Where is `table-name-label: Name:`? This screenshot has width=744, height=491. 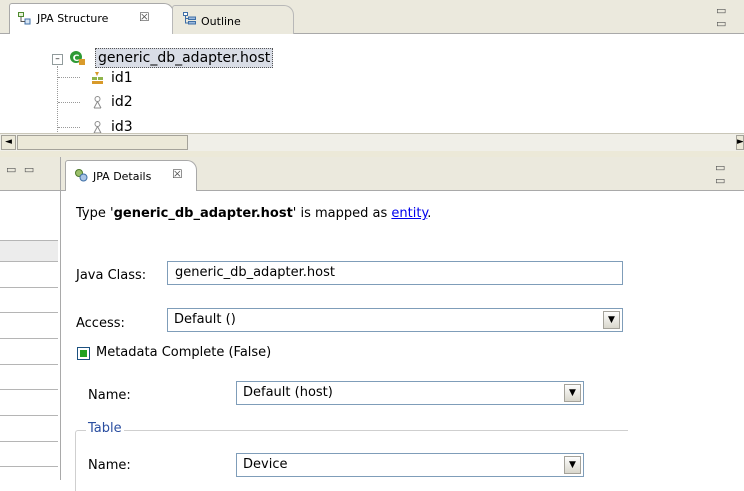 table-name-label: Name: is located at coordinates (109, 465).